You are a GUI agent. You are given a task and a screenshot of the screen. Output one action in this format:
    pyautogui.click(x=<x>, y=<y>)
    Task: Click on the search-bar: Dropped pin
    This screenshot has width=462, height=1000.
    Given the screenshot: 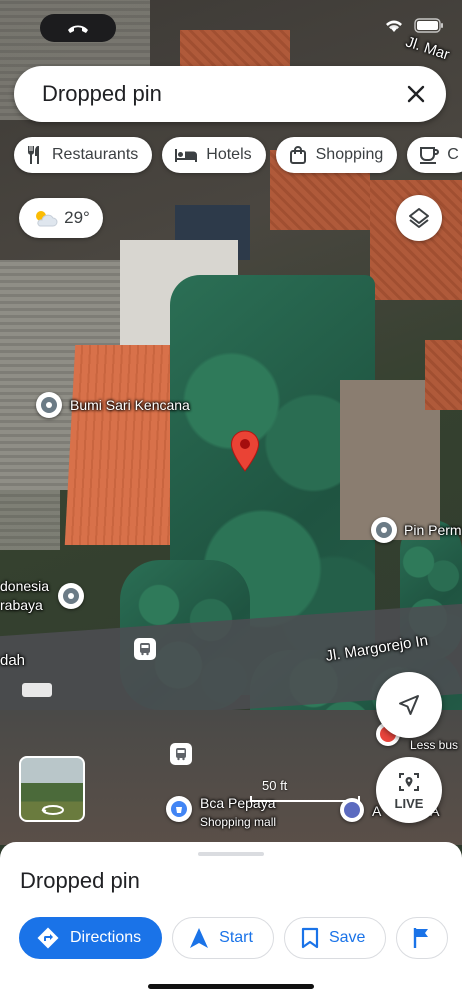 What is the action you would take?
    pyautogui.click(x=230, y=94)
    